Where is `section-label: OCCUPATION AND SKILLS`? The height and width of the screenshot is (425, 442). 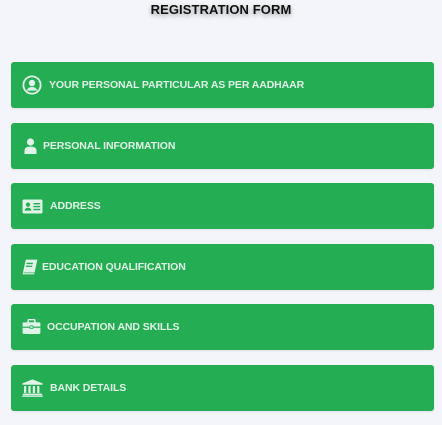 section-label: OCCUPATION AND SKILLS is located at coordinates (113, 327).